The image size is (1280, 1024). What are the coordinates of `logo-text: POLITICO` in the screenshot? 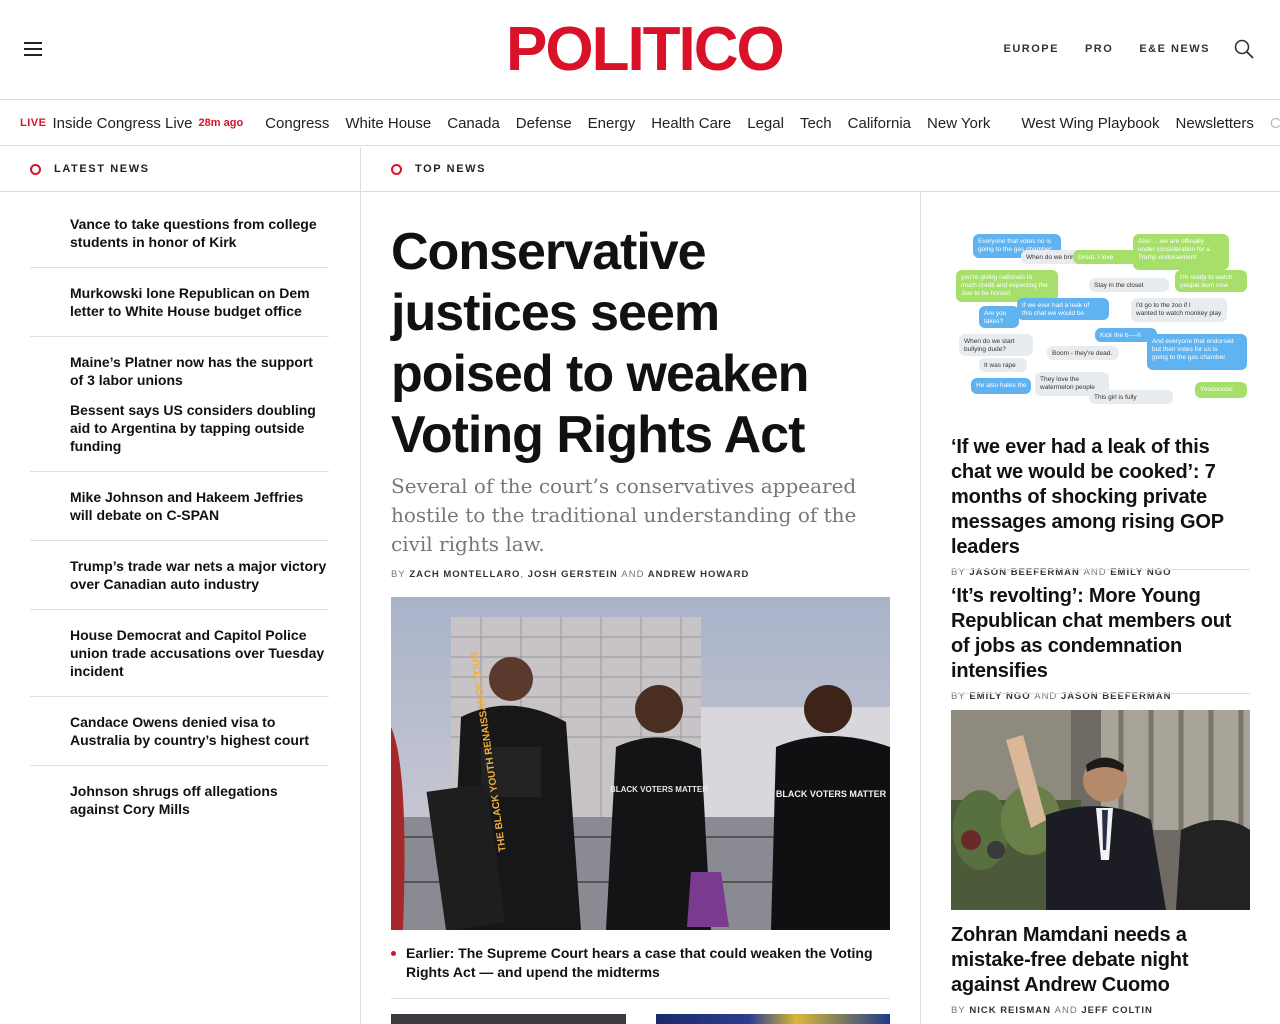 It's located at (645, 49).